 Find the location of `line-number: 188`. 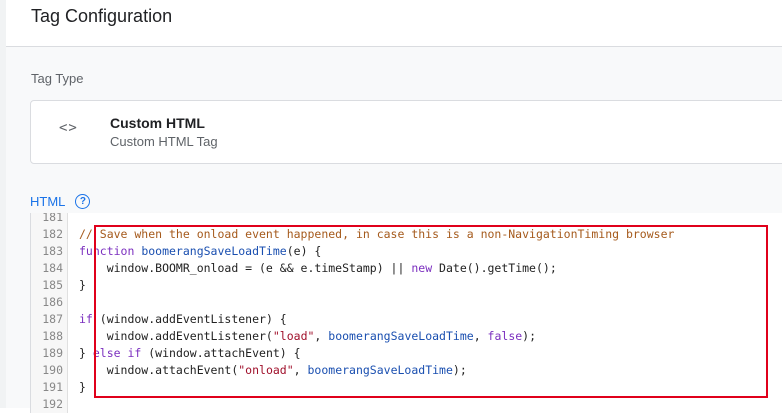

line-number: 188 is located at coordinates (52, 336).